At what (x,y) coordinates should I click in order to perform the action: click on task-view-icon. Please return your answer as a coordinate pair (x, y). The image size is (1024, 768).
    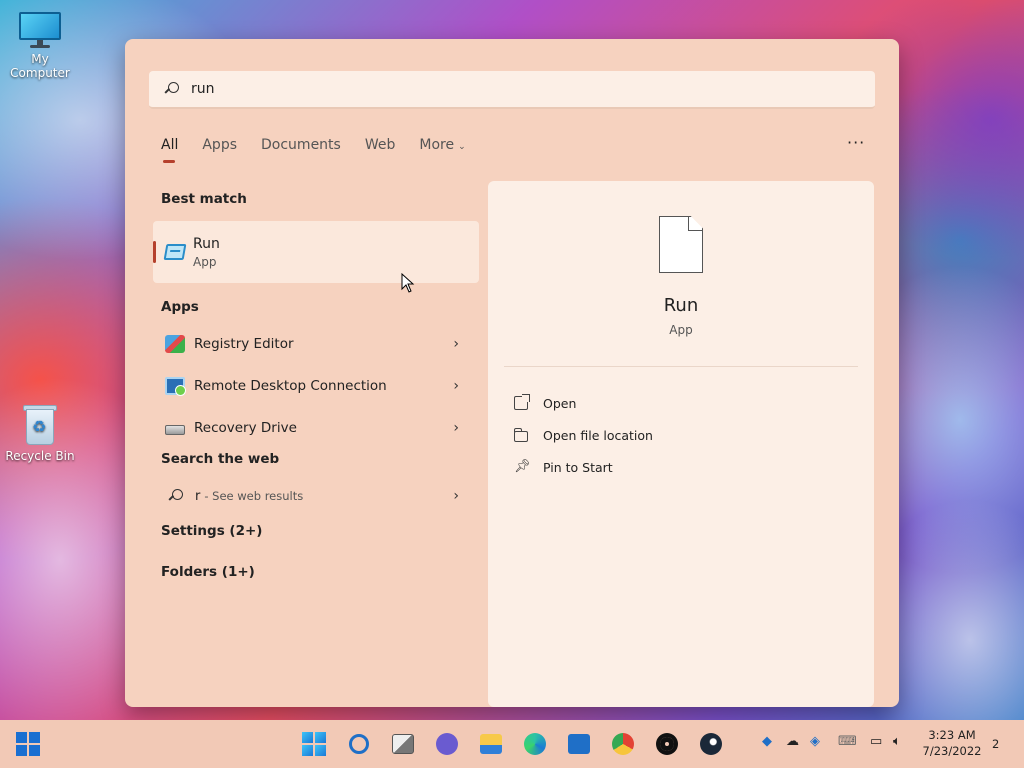
    Looking at the image, I should click on (403, 744).